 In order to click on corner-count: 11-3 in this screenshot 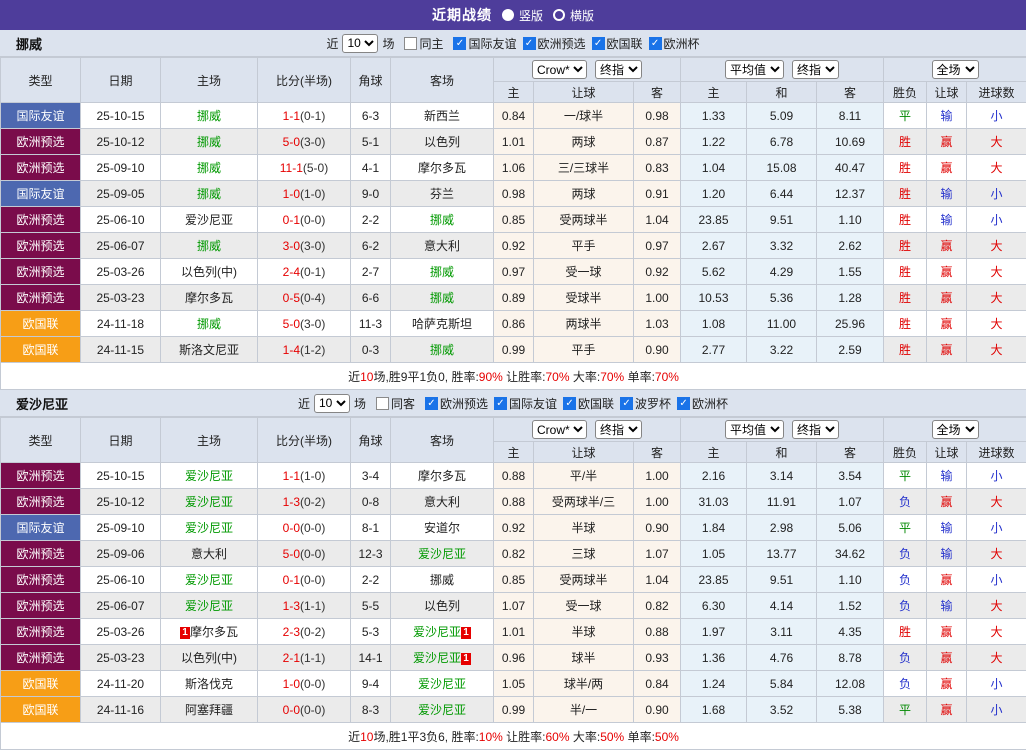, I will do `click(371, 324)`.